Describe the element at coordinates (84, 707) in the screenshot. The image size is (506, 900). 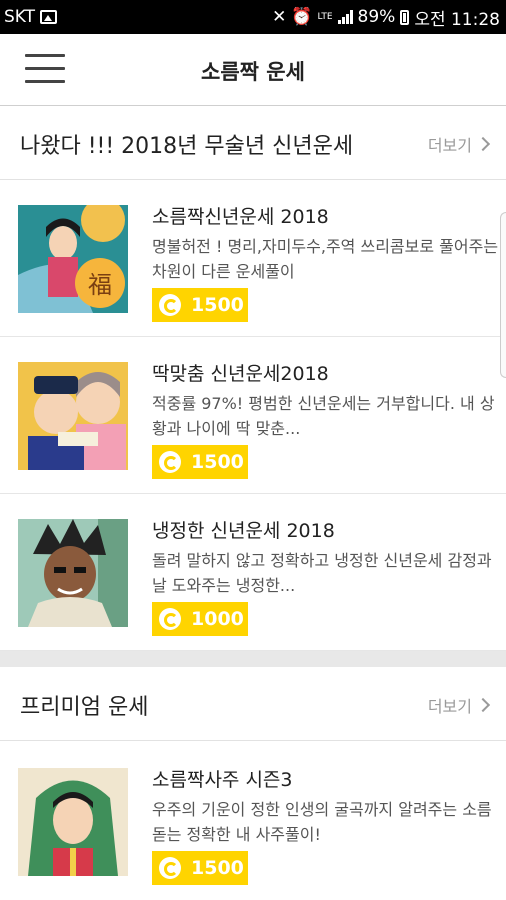
I see `section-title: 프리미엄 운세` at that location.